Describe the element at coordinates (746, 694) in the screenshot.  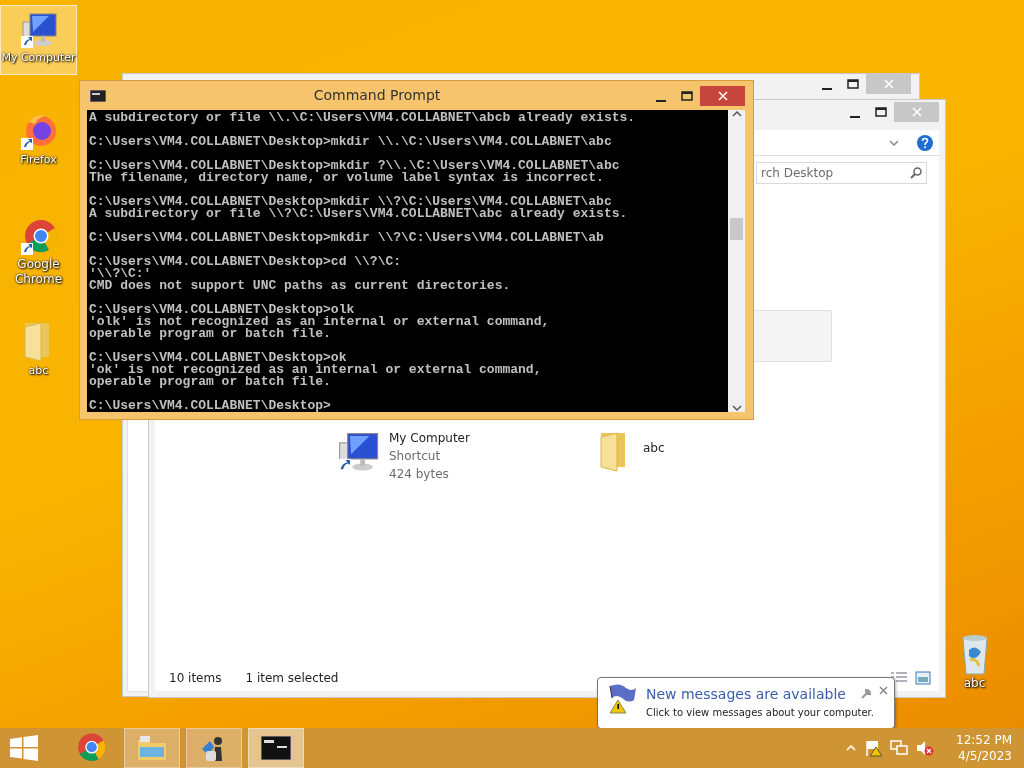
I see `notification-title: New messages are available` at that location.